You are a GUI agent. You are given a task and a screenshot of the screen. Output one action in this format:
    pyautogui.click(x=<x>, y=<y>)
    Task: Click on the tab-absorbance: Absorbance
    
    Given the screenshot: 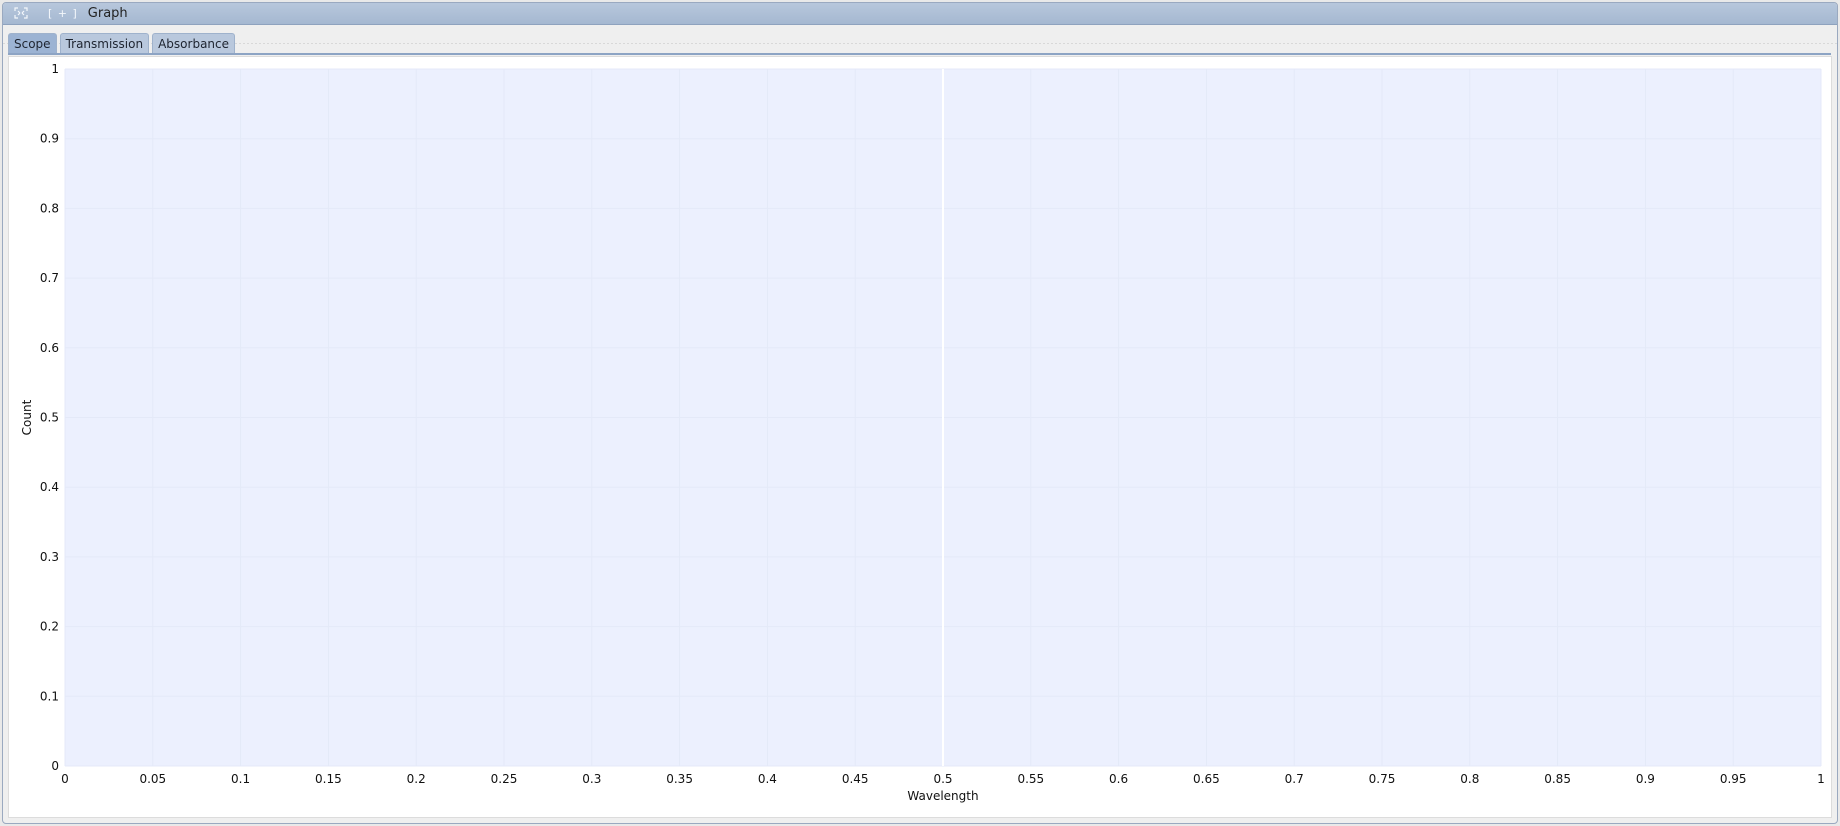 What is the action you would take?
    pyautogui.click(x=194, y=43)
    